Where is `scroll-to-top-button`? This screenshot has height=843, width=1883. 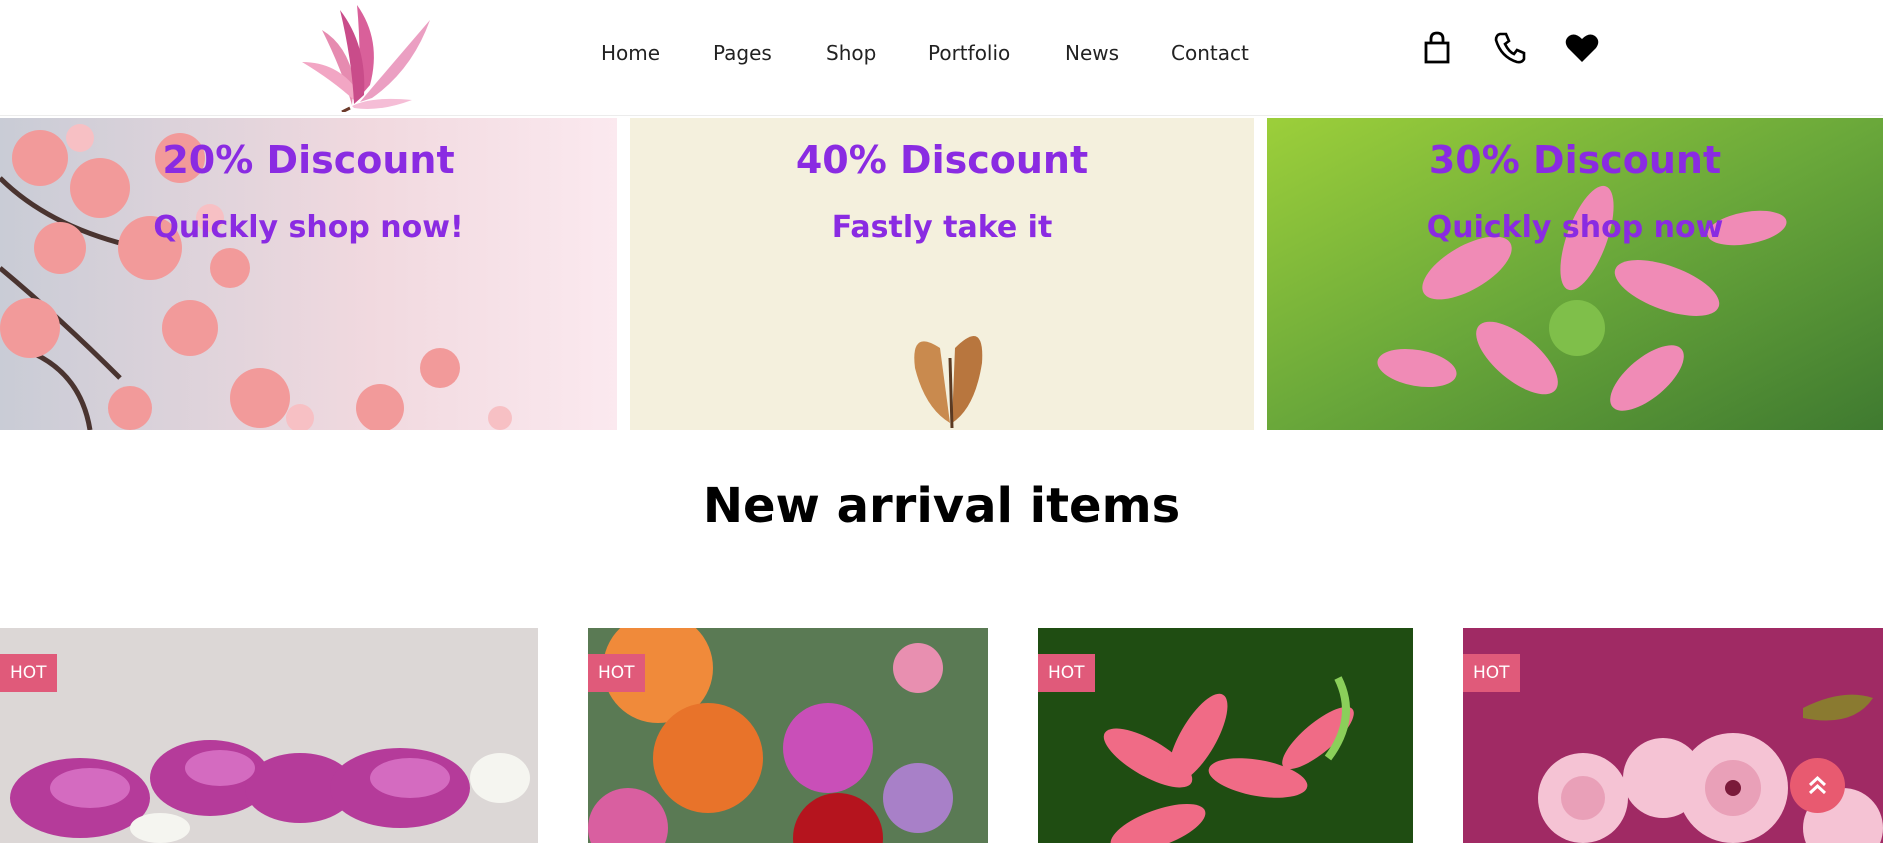 scroll-to-top-button is located at coordinates (1817, 785).